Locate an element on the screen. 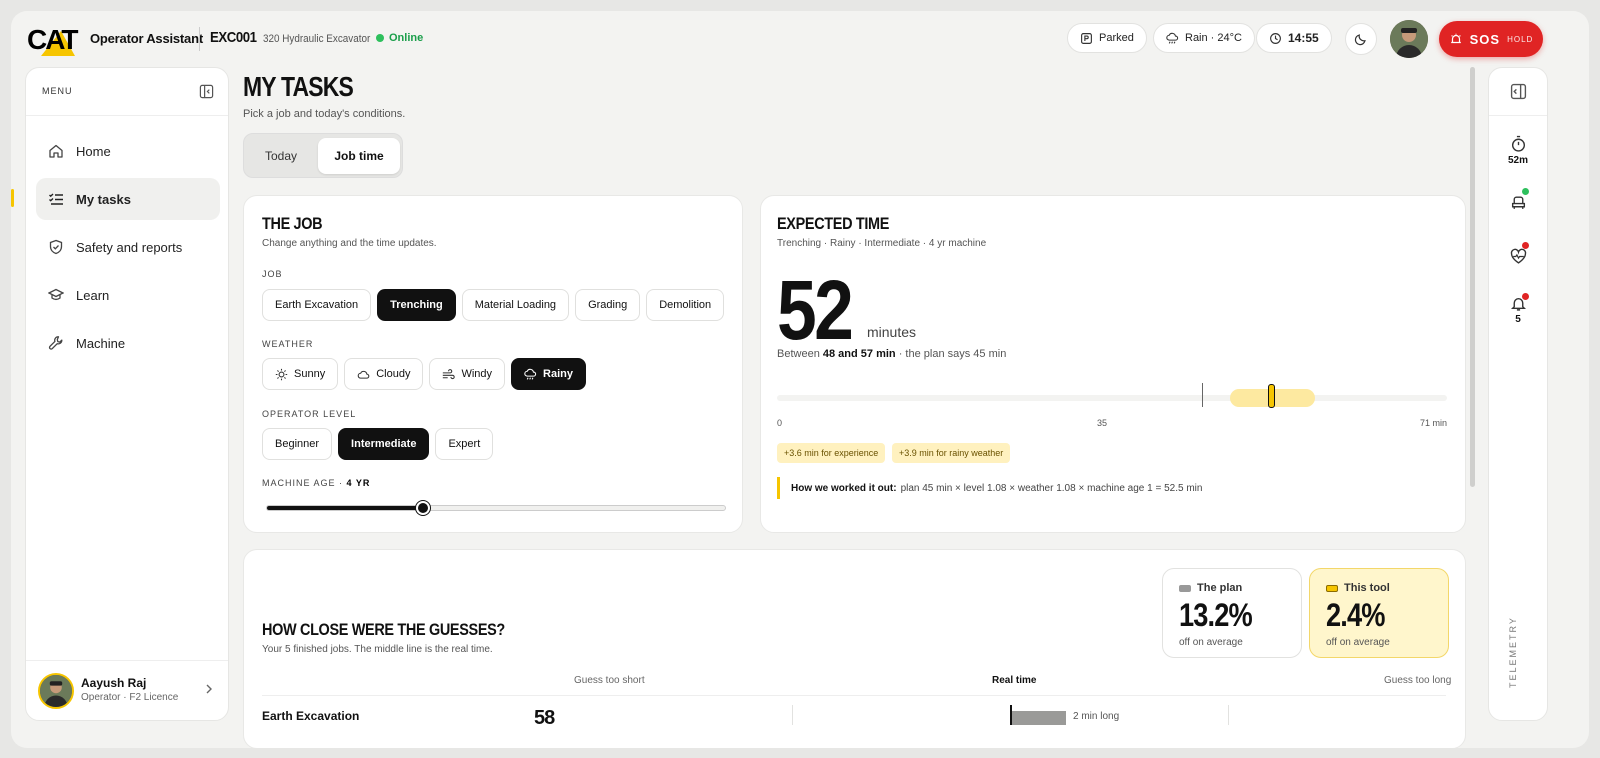 Image resolution: width=1600 pixels, height=758 pixels. header-avatar is located at coordinates (1409, 39).